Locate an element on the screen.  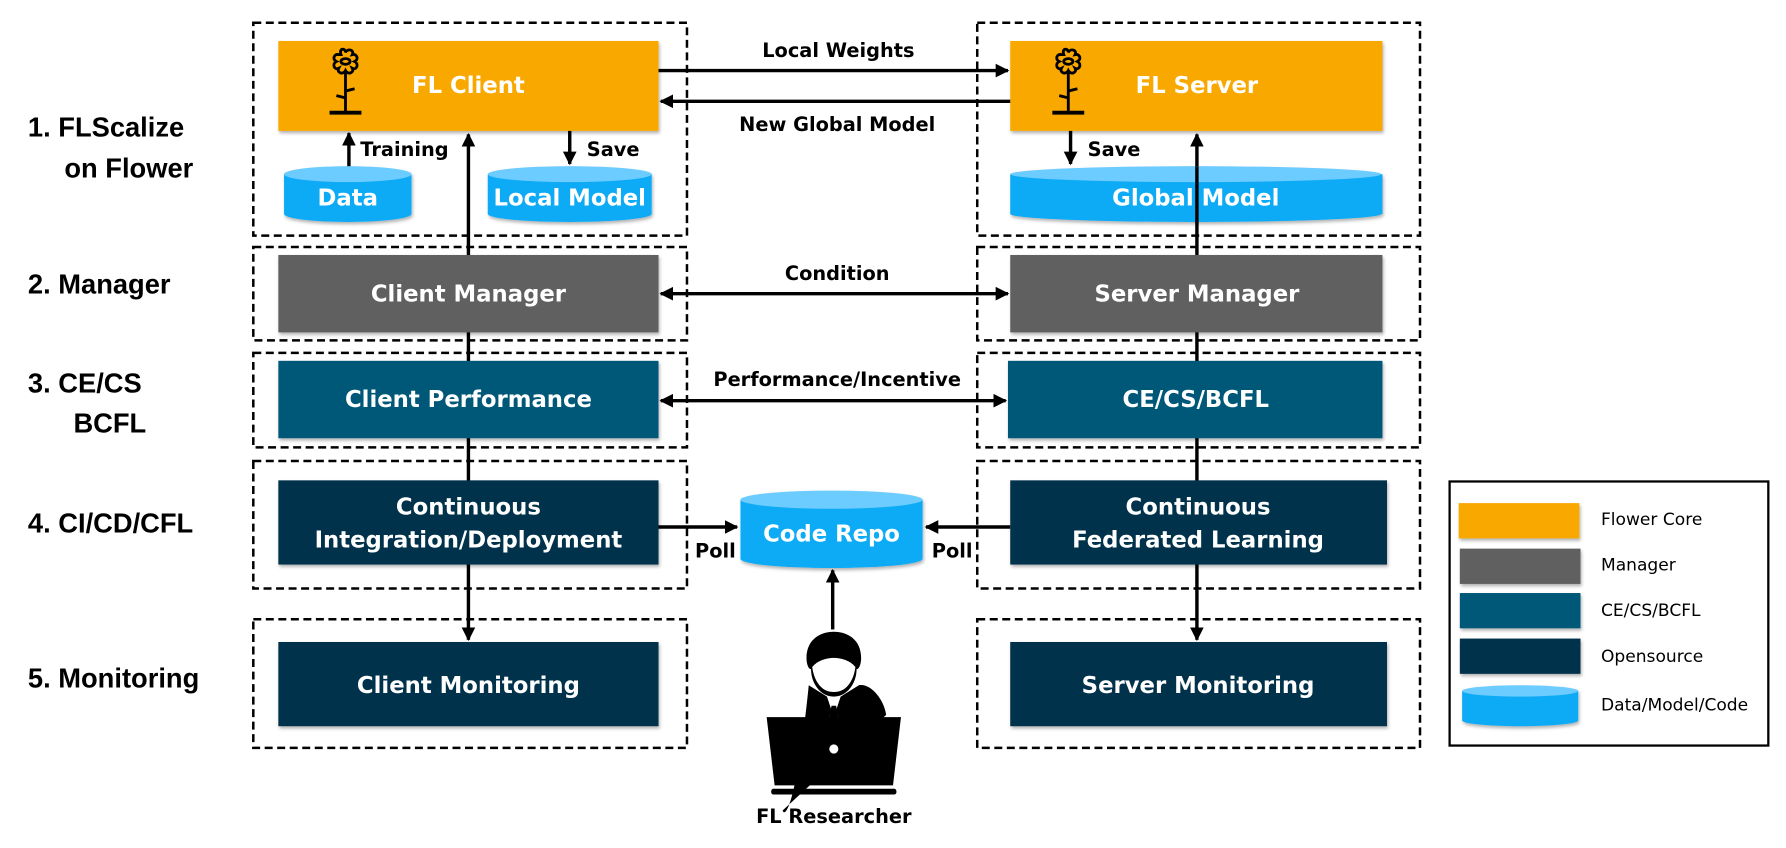
layer-label-2: 2. Manager is located at coordinates (99, 284).